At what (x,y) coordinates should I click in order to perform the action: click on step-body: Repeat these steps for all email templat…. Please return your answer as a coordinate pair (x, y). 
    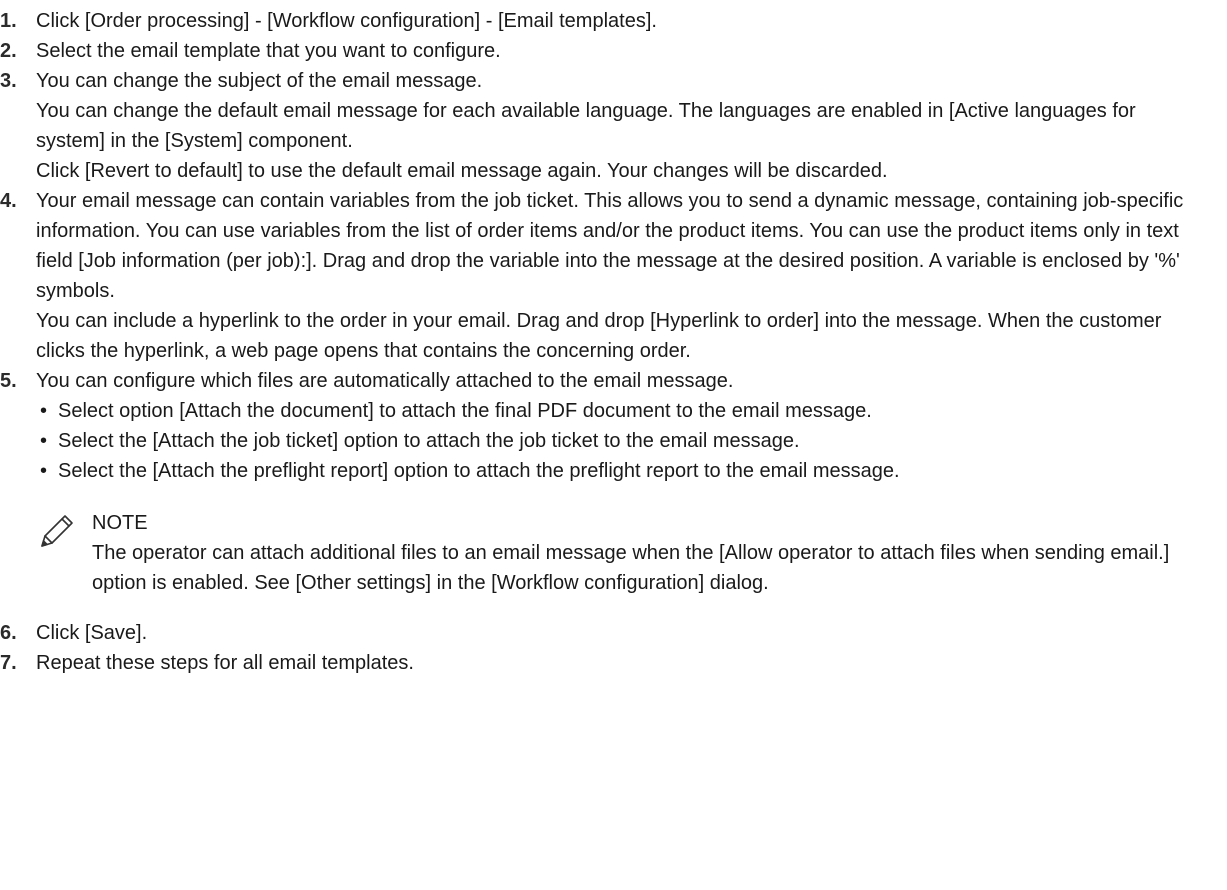
    Looking at the image, I should click on (621, 663).